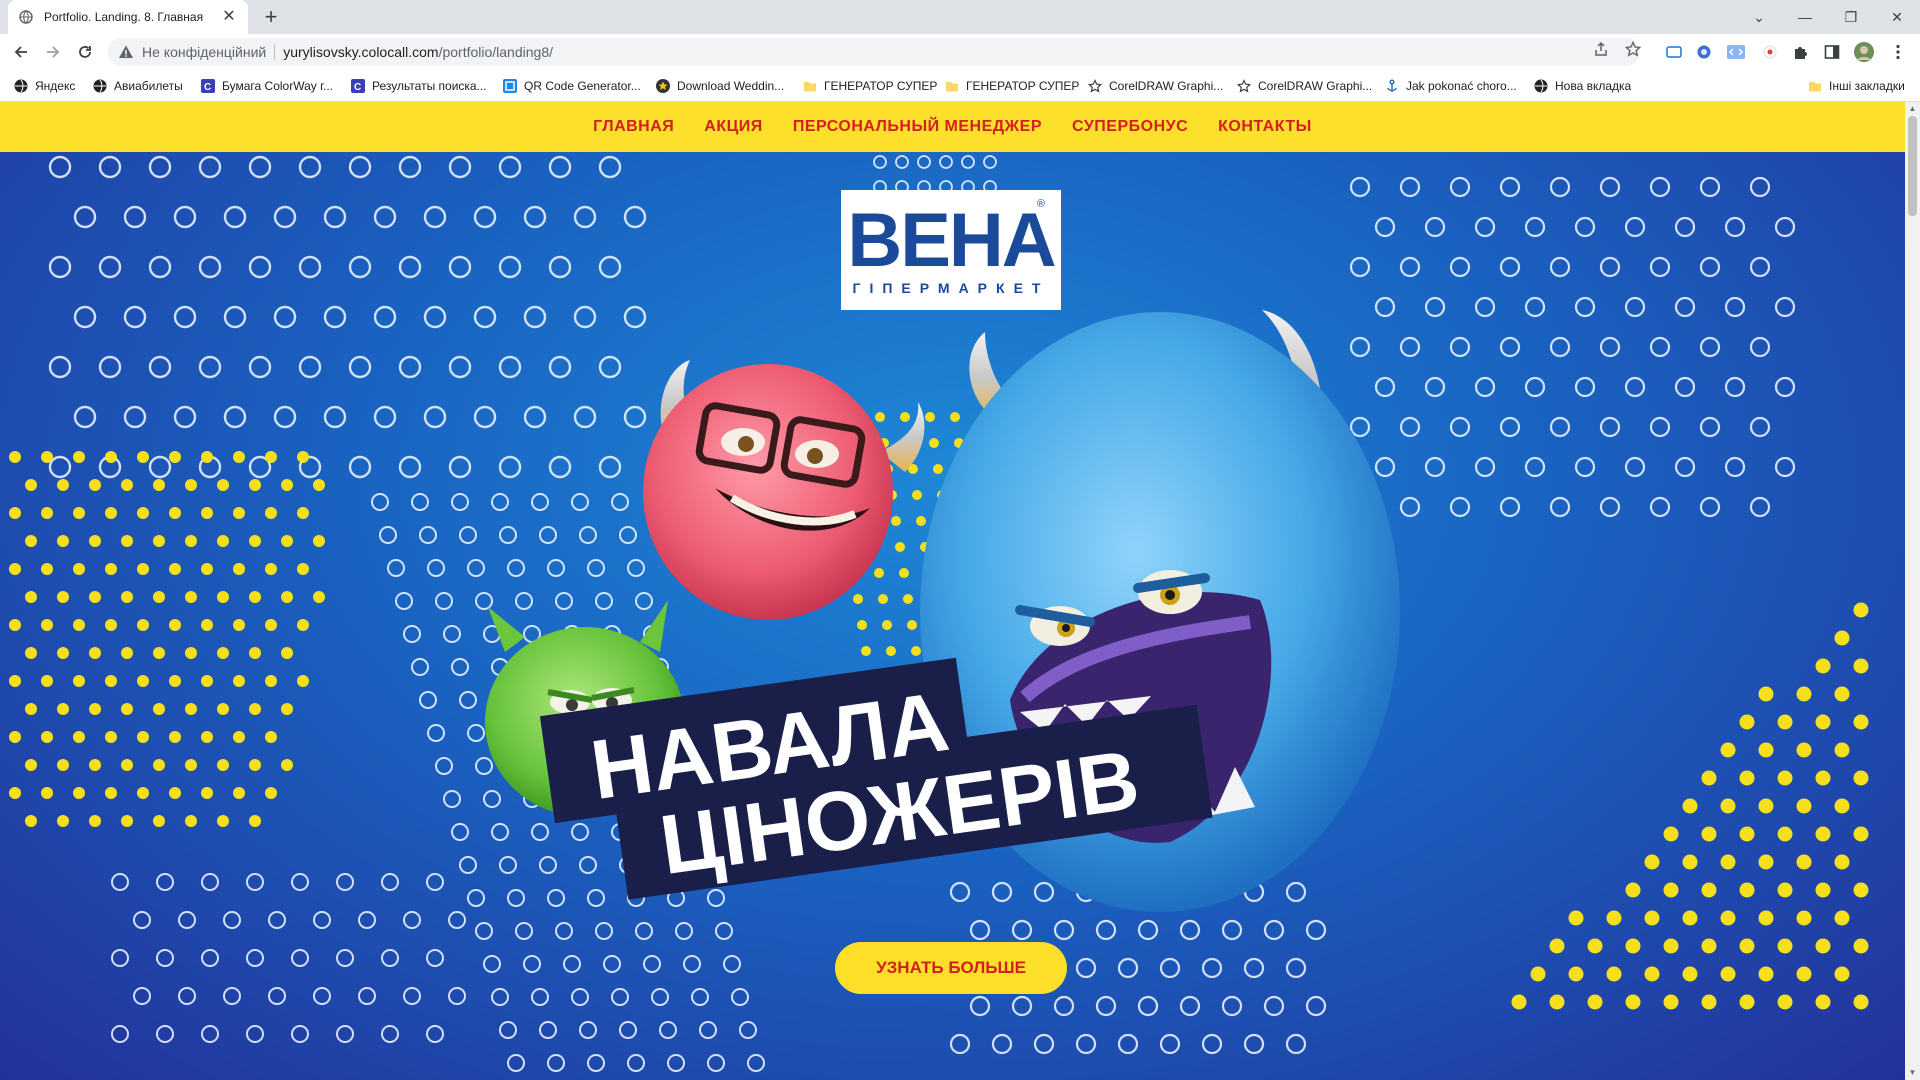 The image size is (1920, 1080). I want to click on bookmark-star-icon, so click(1633, 49).